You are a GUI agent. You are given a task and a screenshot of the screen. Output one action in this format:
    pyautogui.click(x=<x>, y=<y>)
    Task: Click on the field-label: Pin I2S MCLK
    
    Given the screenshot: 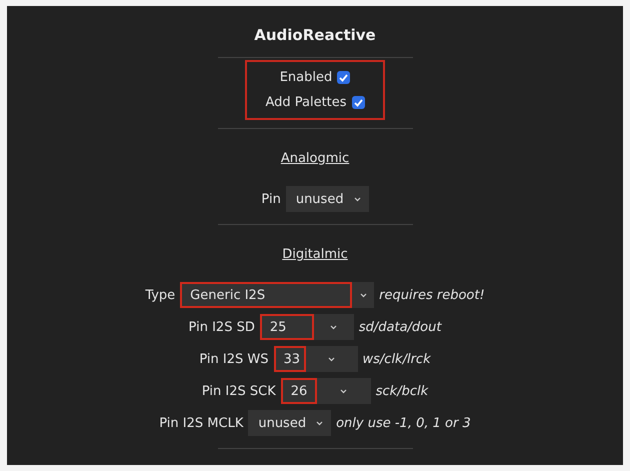 What is the action you would take?
    pyautogui.click(x=201, y=423)
    